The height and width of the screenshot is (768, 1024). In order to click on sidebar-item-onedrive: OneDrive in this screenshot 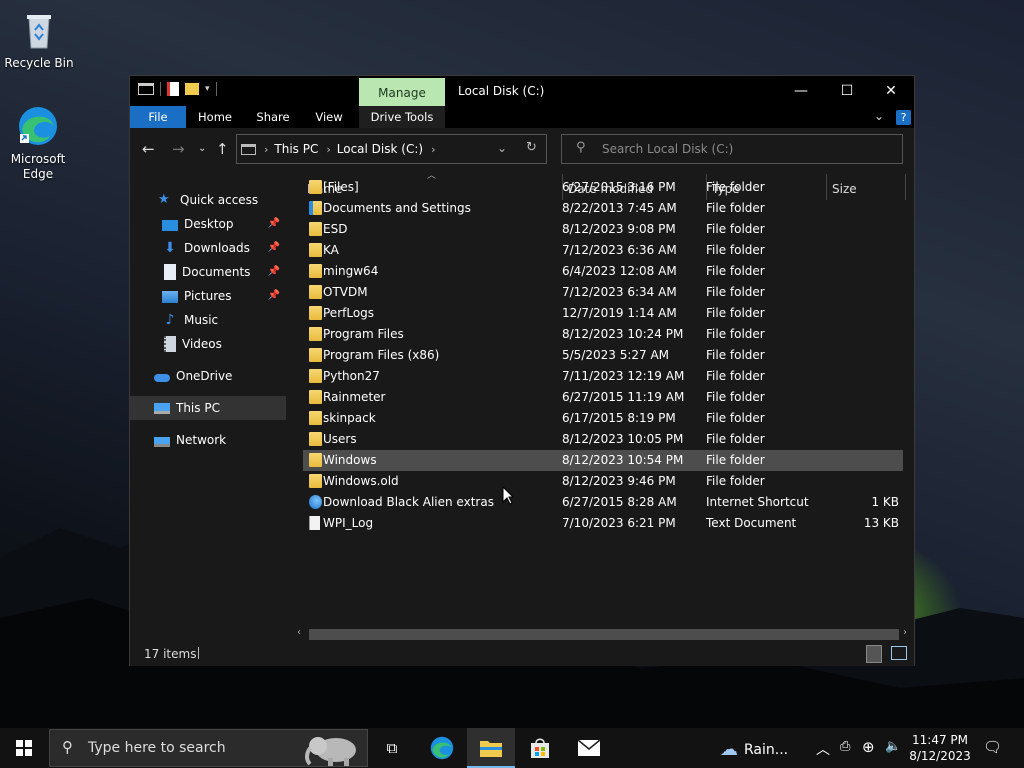, I will do `click(208, 376)`.